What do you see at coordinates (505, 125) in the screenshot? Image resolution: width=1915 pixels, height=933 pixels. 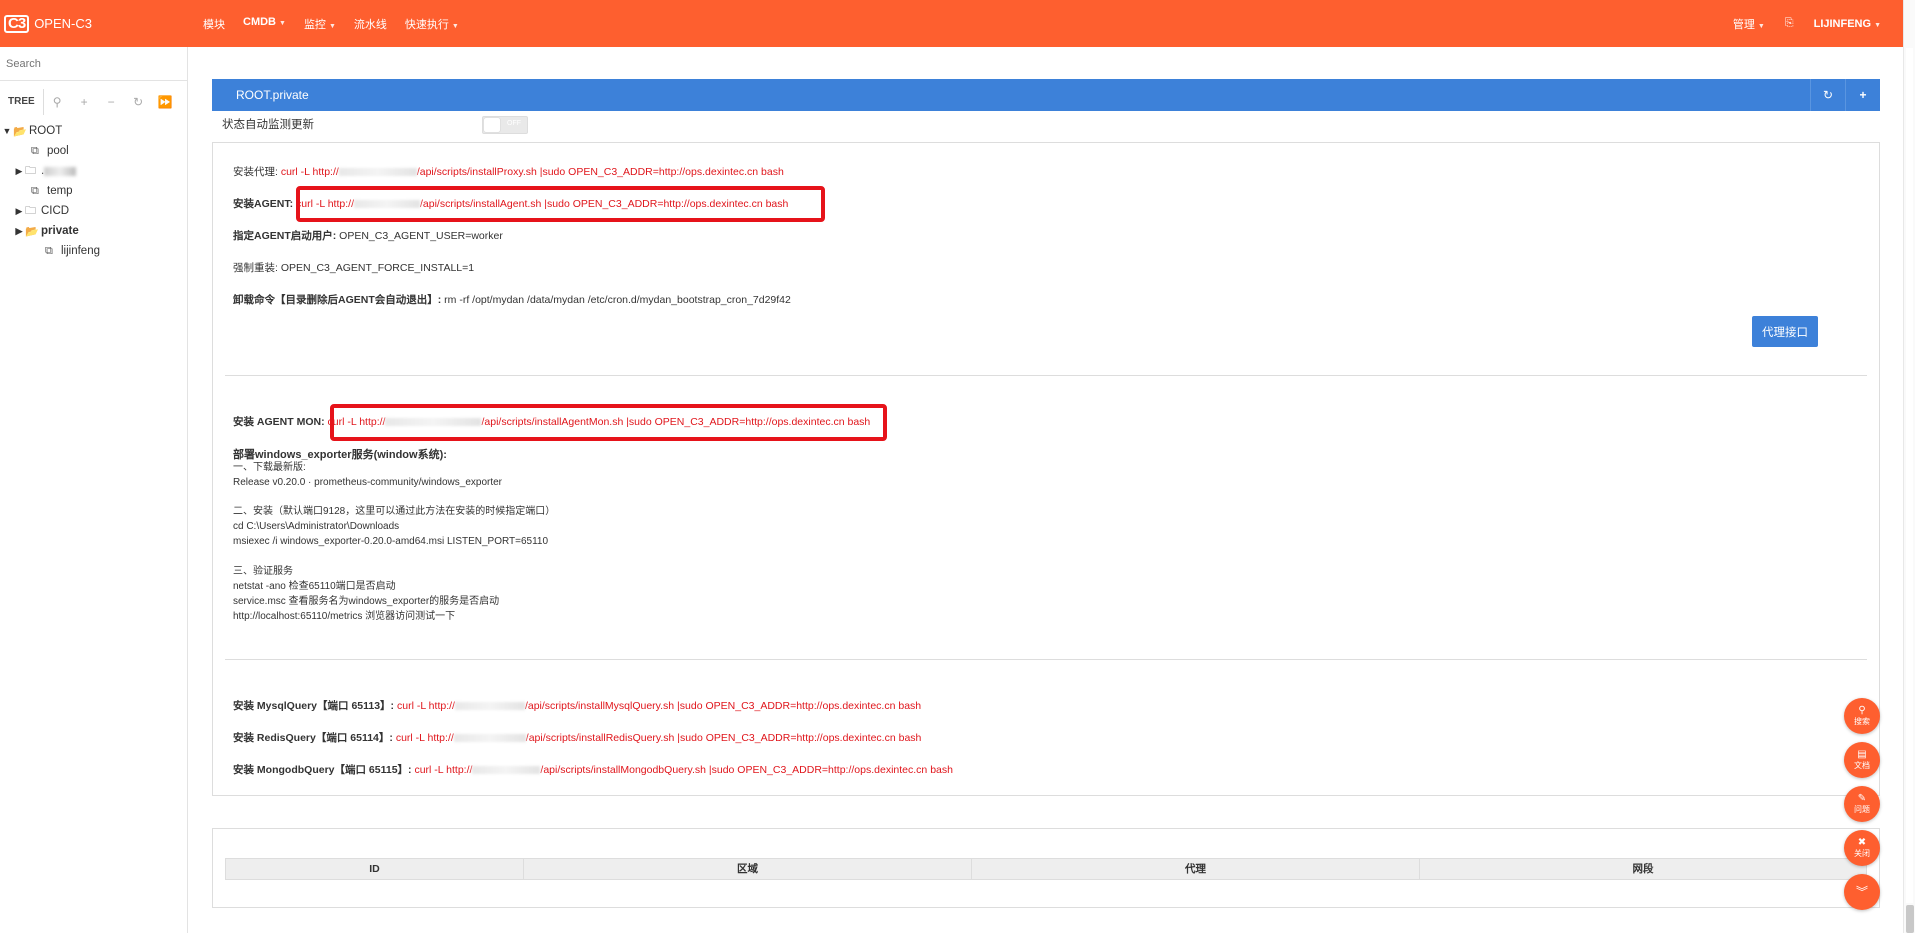 I see `auto-update-toggle: OFF` at bounding box center [505, 125].